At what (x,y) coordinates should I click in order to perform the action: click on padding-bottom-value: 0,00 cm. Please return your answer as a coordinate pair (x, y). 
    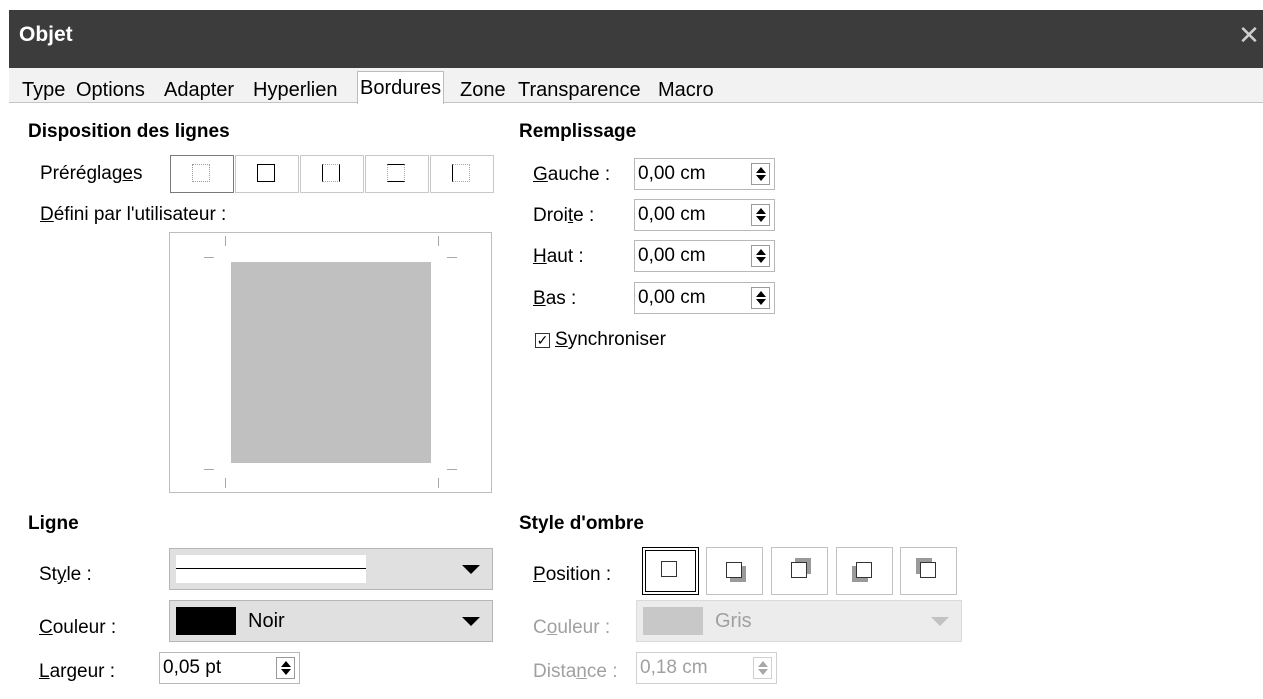
    Looking at the image, I should click on (672, 297).